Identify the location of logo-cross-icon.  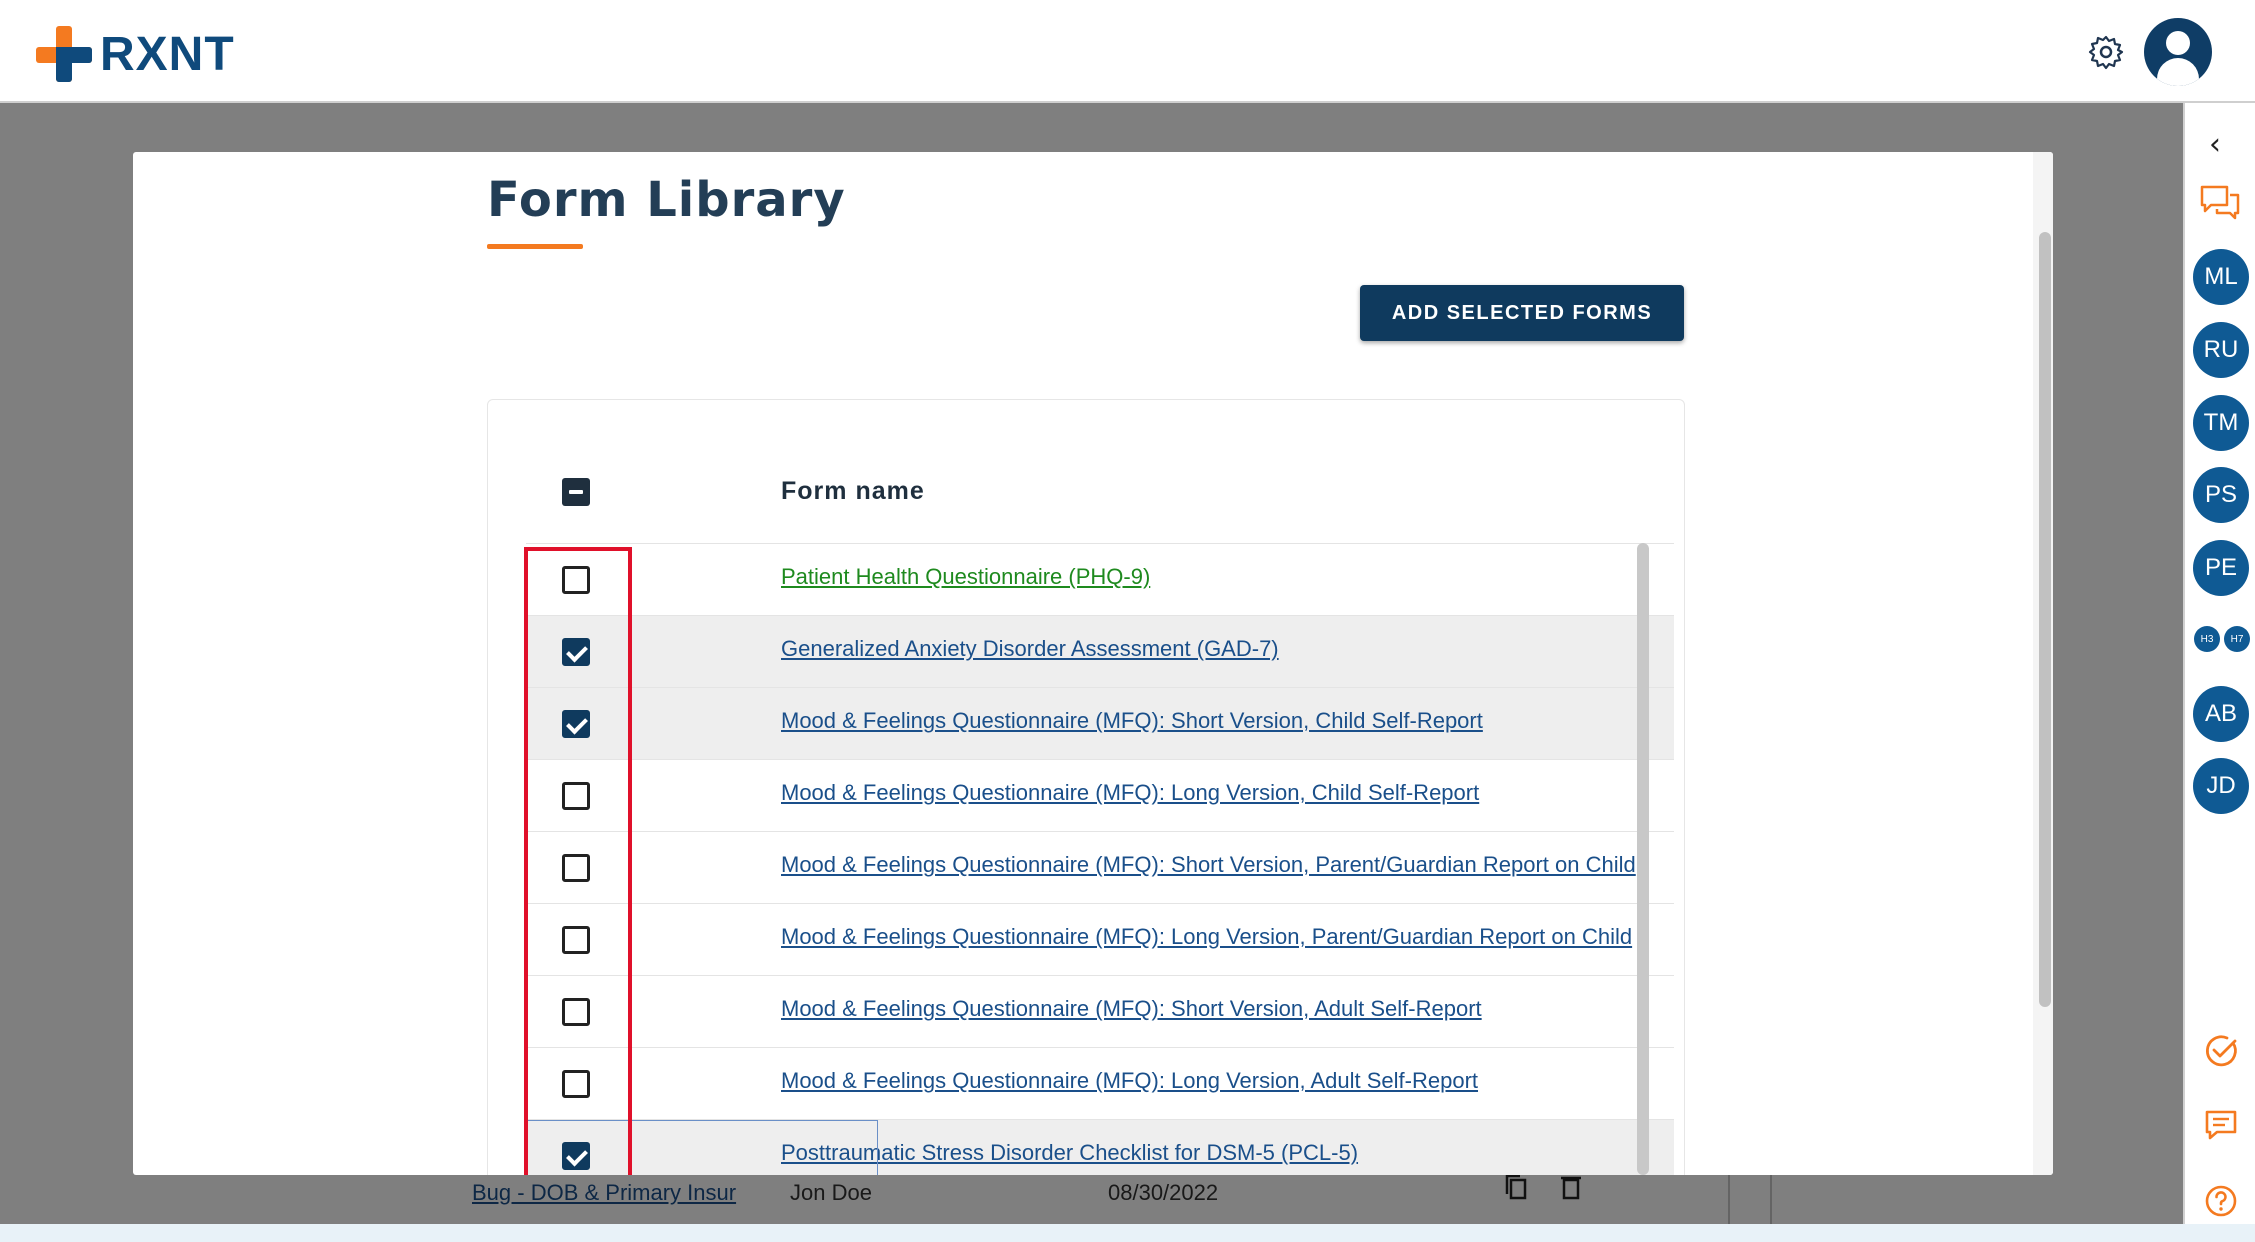
(64, 54).